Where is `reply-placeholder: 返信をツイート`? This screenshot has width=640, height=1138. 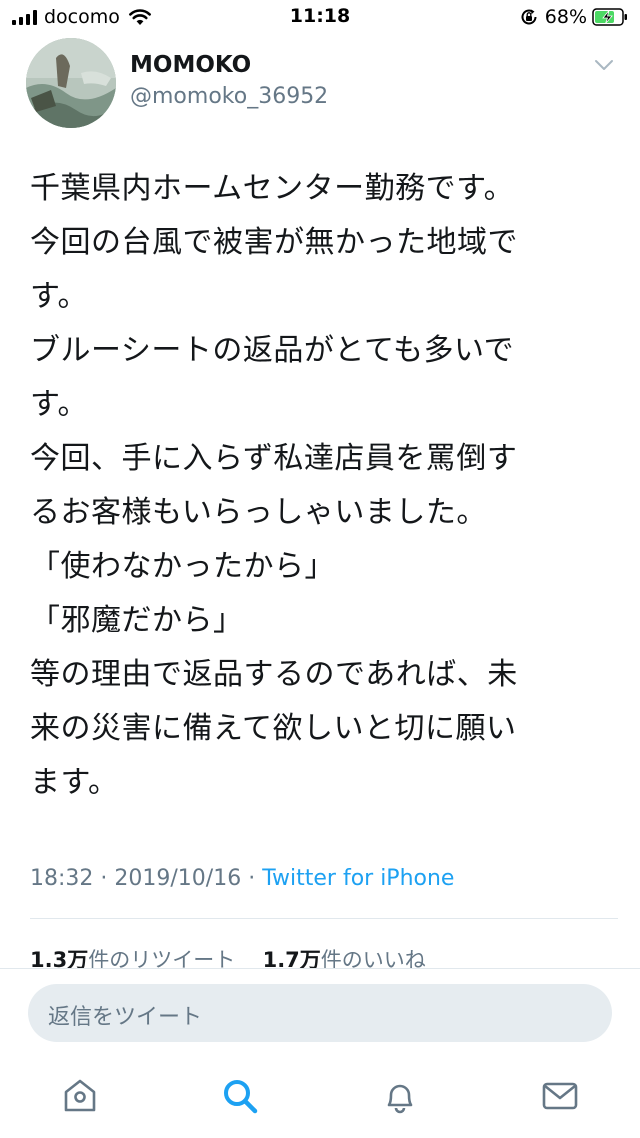 reply-placeholder: 返信をツイート is located at coordinates (125, 1017).